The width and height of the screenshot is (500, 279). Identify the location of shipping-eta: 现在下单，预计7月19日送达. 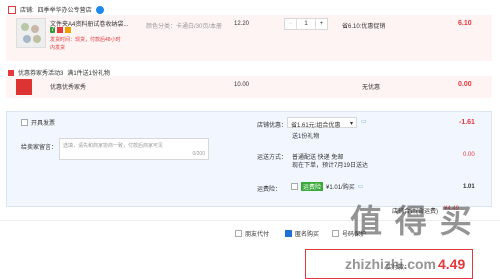
(330, 166).